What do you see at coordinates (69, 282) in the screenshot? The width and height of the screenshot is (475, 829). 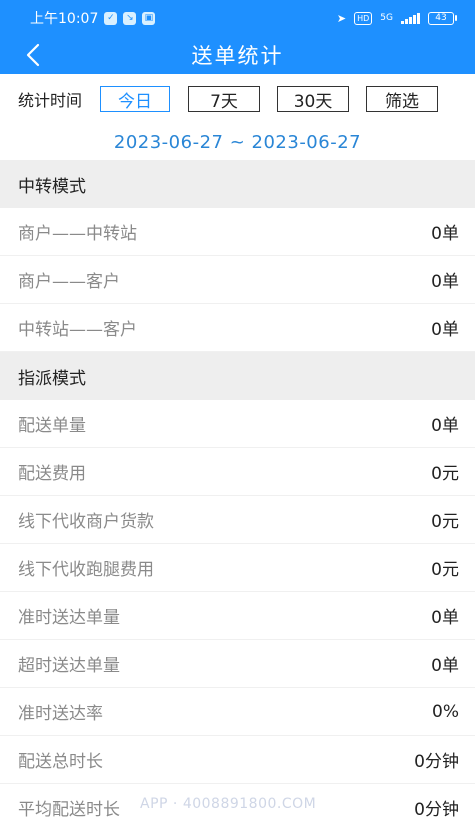 I see `stat-label: 商户——客户` at bounding box center [69, 282].